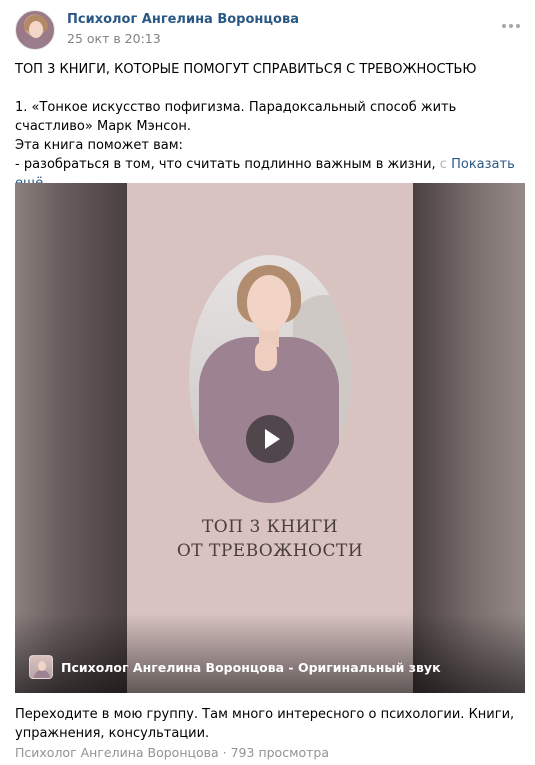 Image resolution: width=535 pixels, height=765 pixels. I want to click on video-title-line2: ОТ ТРЕВОЖНОСТИ, so click(270, 551).